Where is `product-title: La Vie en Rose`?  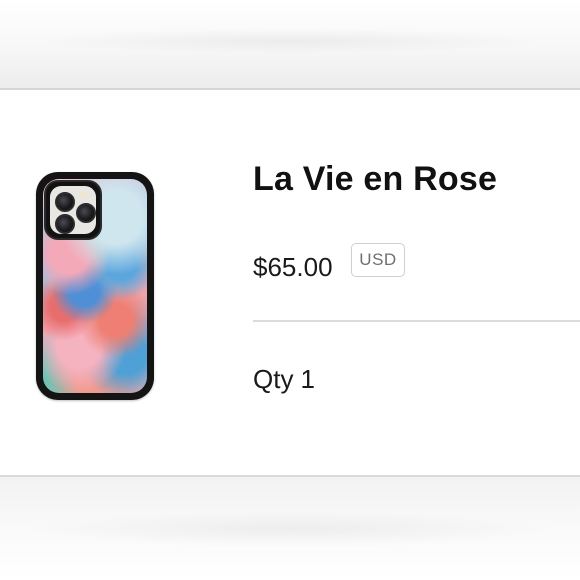 product-title: La Vie en Rose is located at coordinates (375, 179).